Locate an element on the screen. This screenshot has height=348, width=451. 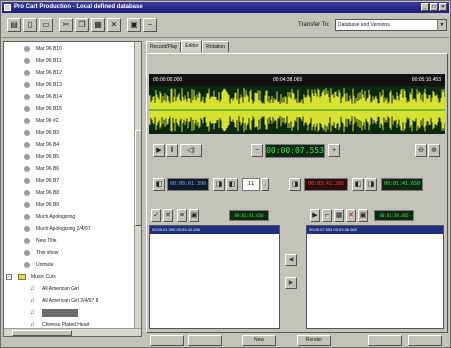
tree-item-label: Mar 96 B12 is located at coordinates (49, 73).